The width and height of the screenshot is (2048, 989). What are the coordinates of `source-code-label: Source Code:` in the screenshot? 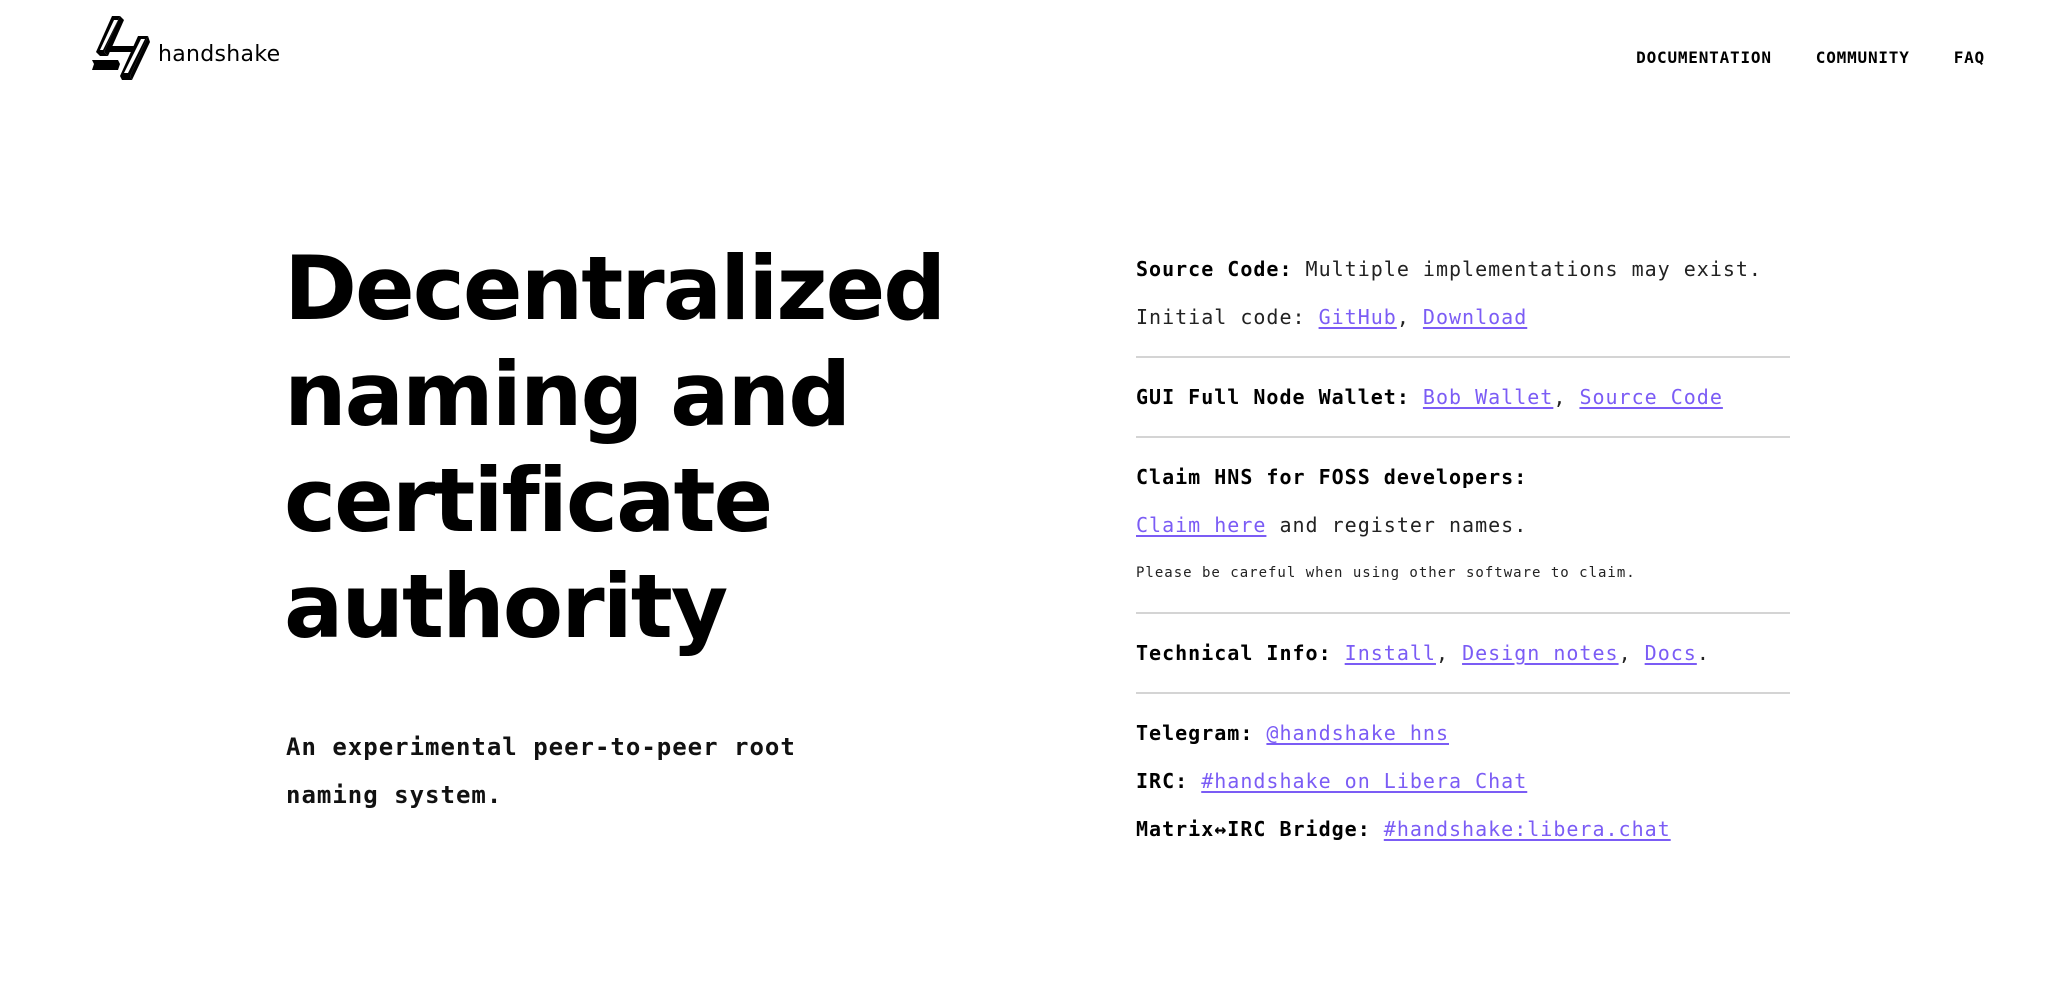 It's located at (1214, 269).